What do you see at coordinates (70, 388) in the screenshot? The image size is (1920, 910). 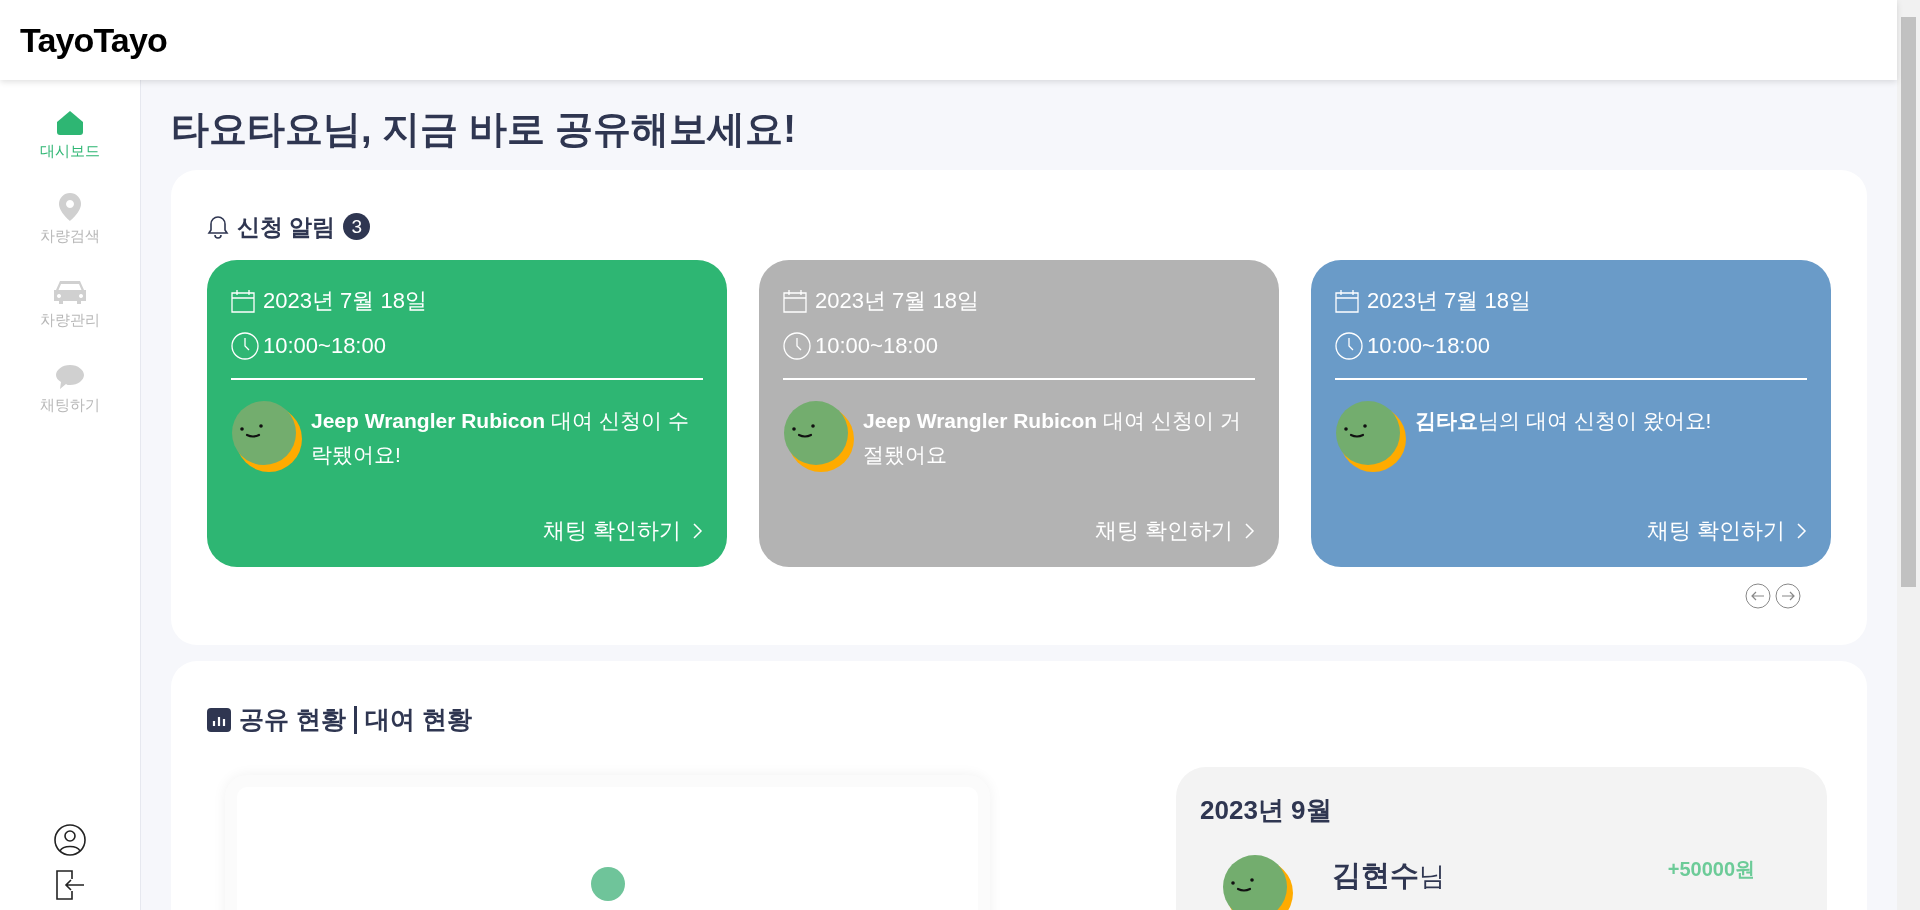 I see `sidebar-item: 채팅하기` at bounding box center [70, 388].